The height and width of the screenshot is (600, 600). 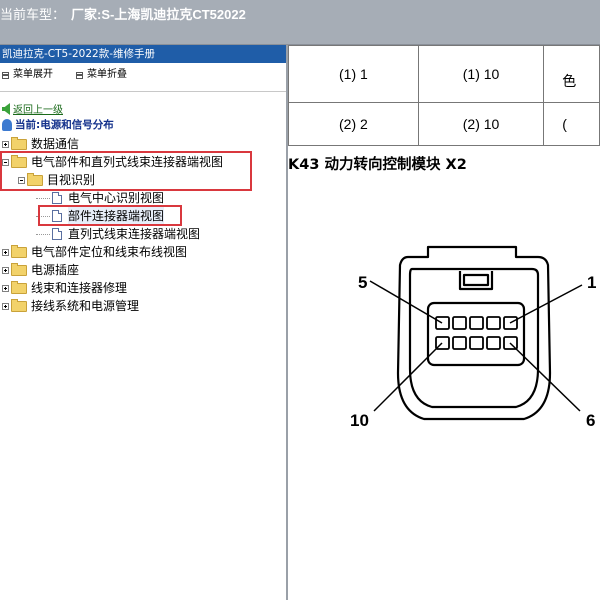 What do you see at coordinates (363, 282) in the screenshot?
I see `pin-label-top-left: 5` at bounding box center [363, 282].